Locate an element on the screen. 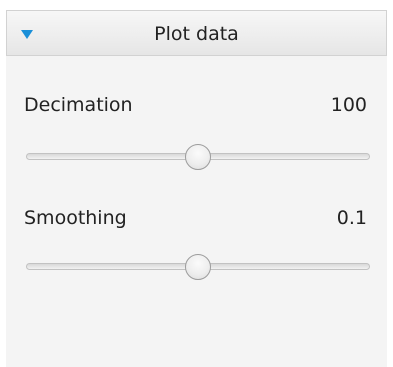 The width and height of the screenshot is (393, 367). smoothing-label: Smoothing is located at coordinates (75, 218).